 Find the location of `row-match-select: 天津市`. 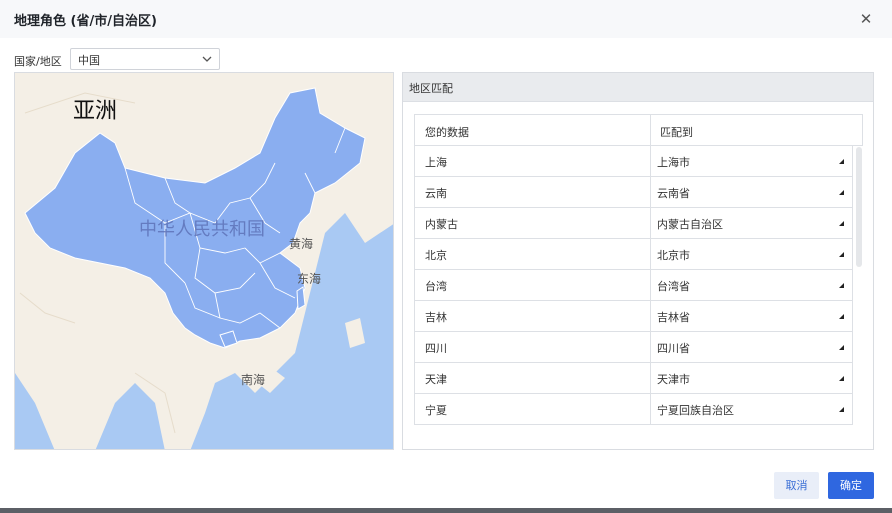

row-match-select: 天津市 is located at coordinates (673, 379).